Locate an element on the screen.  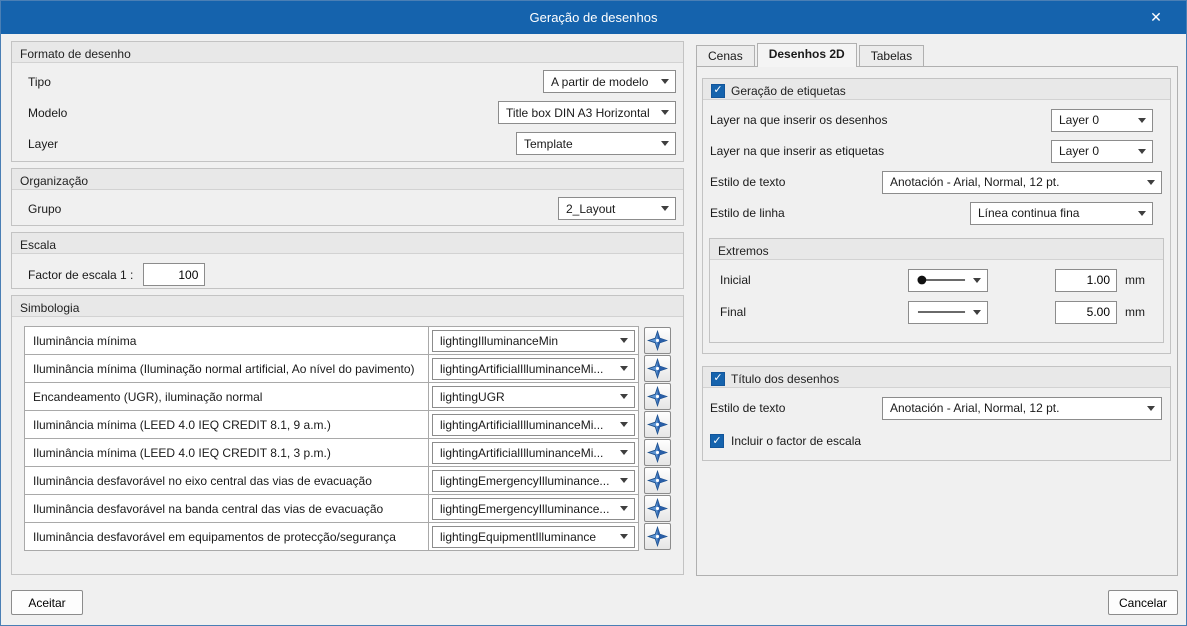
group-formato-title: Formato de desenho is located at coordinates (347, 52).